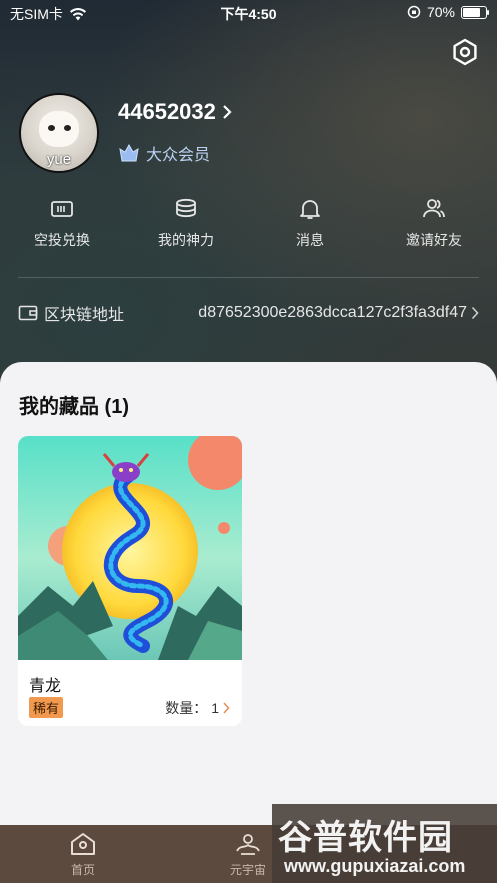  I want to click on settings-hexagon-icon, so click(465, 52).